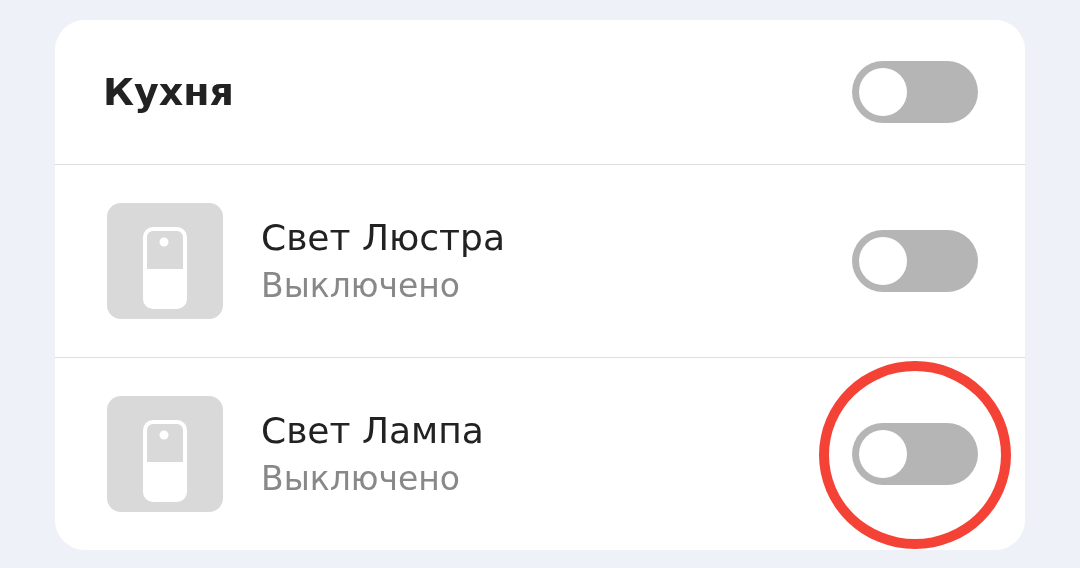 The width and height of the screenshot is (1080, 568). I want to click on device-name: Свет Люстра, so click(383, 237).